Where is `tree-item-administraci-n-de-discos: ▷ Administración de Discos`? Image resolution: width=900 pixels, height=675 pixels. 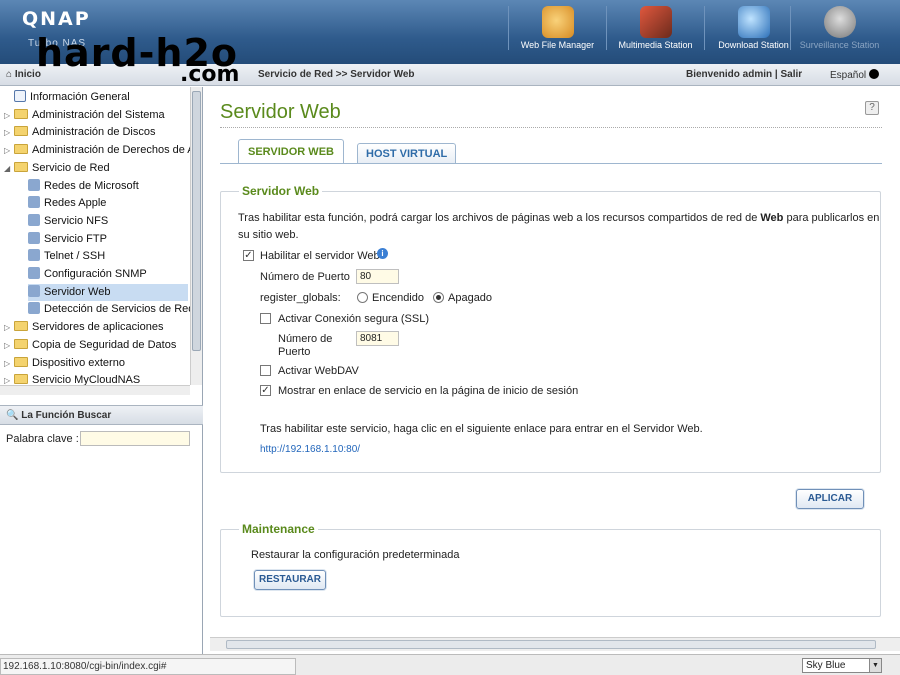 tree-item-administraci-n-de-discos: ▷ Administración de Discos is located at coordinates (80, 132).